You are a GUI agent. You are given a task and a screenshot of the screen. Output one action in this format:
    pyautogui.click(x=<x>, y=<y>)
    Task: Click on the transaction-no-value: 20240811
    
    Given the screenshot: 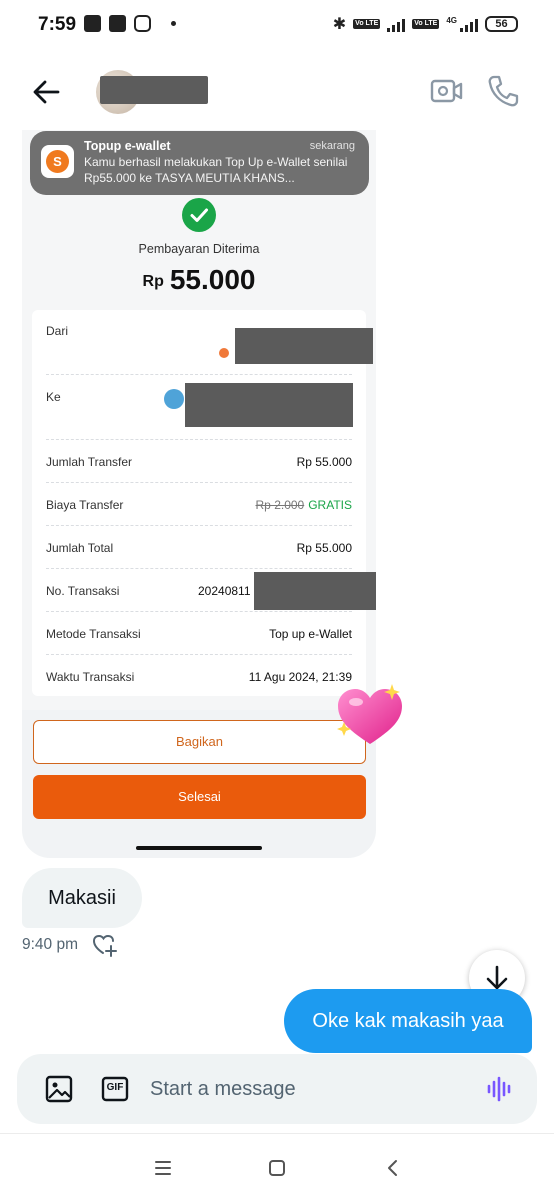 What is the action you would take?
    pyautogui.click(x=224, y=591)
    